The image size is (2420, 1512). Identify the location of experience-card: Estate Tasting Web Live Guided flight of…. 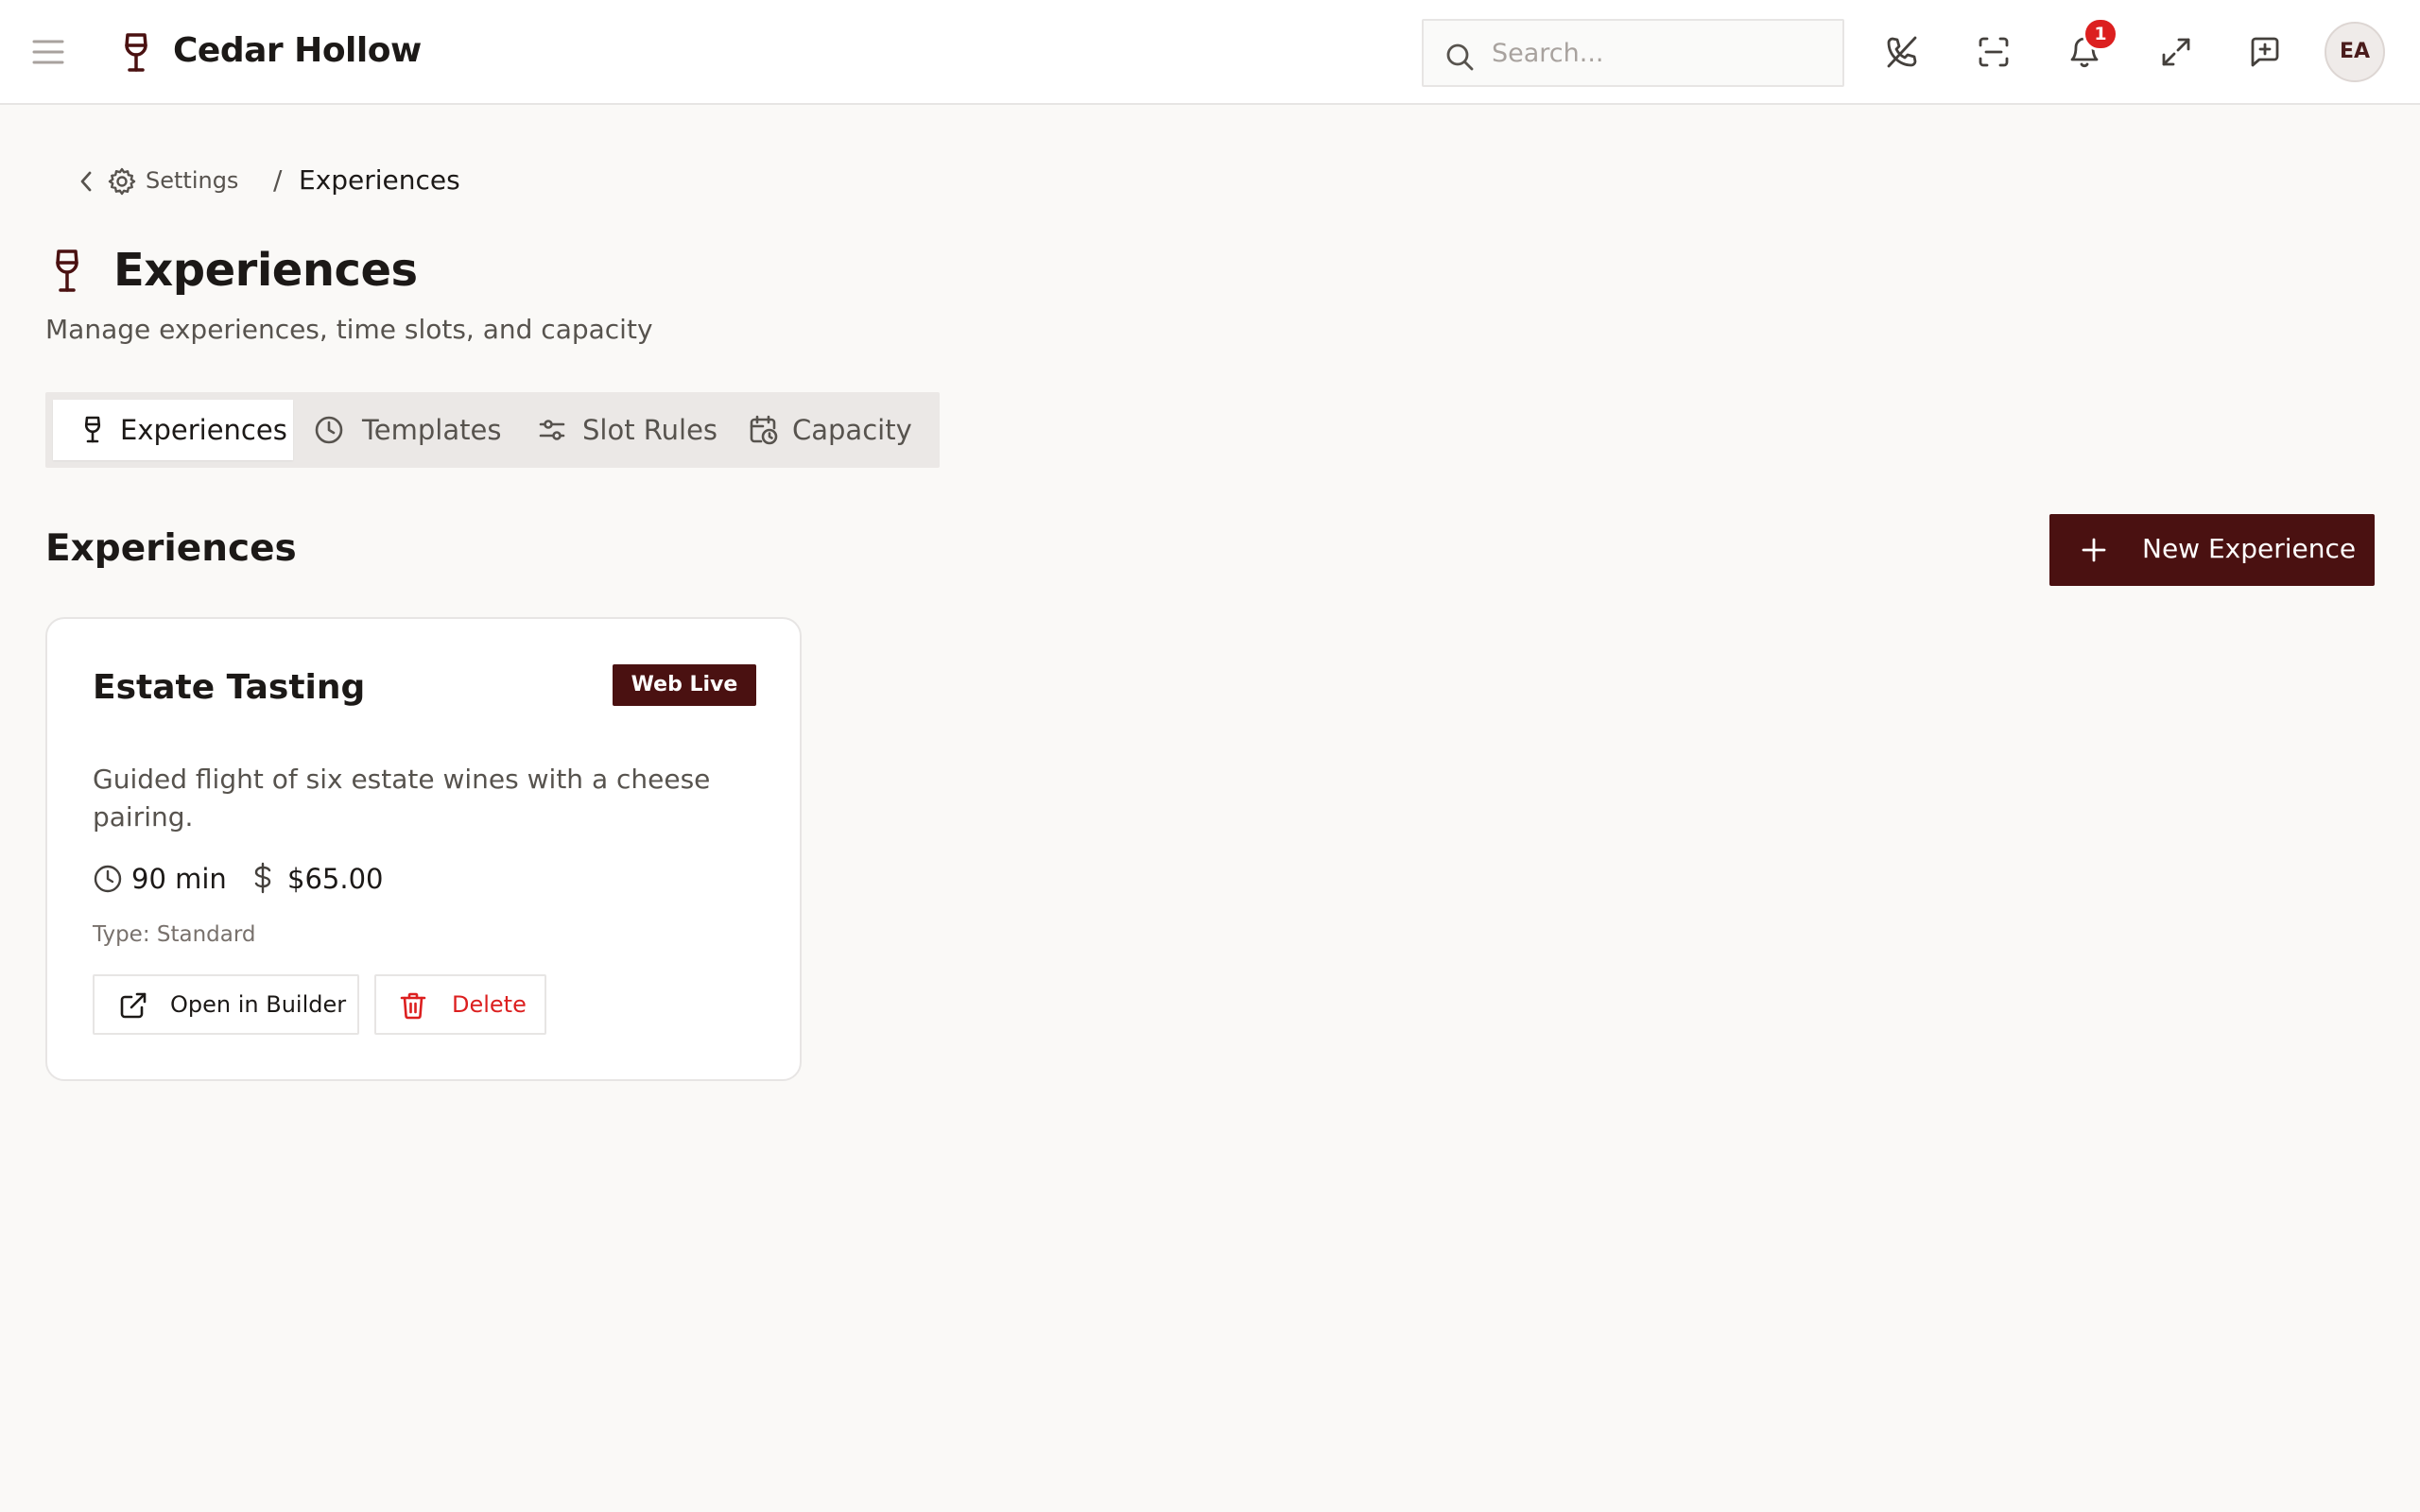
(423, 849).